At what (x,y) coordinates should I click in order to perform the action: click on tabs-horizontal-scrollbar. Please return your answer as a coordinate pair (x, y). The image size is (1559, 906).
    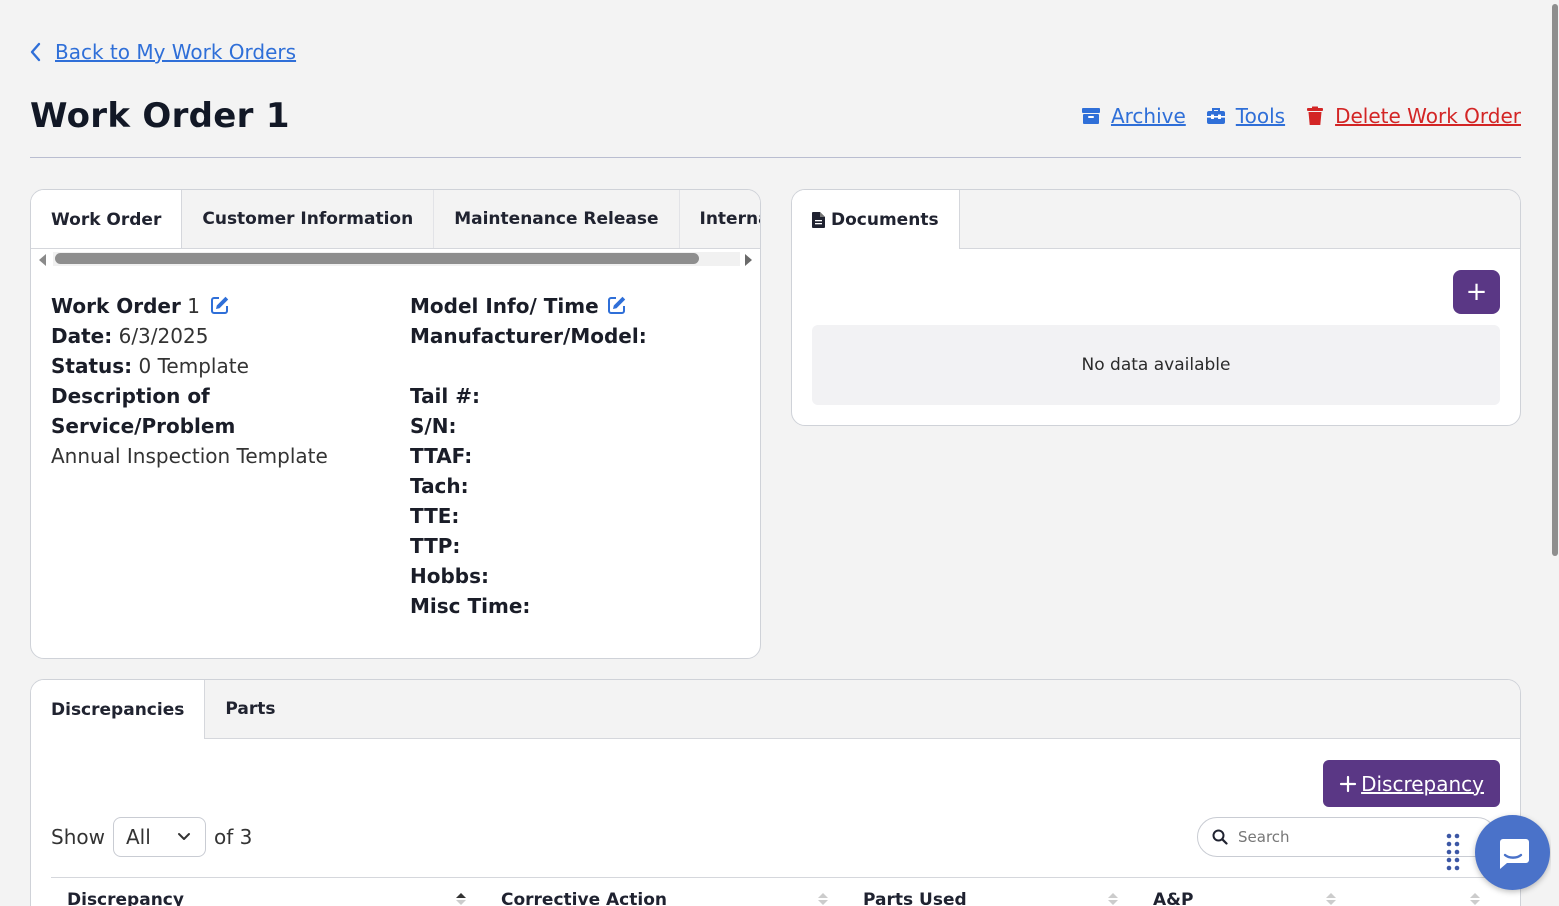
    Looking at the image, I should click on (395, 259).